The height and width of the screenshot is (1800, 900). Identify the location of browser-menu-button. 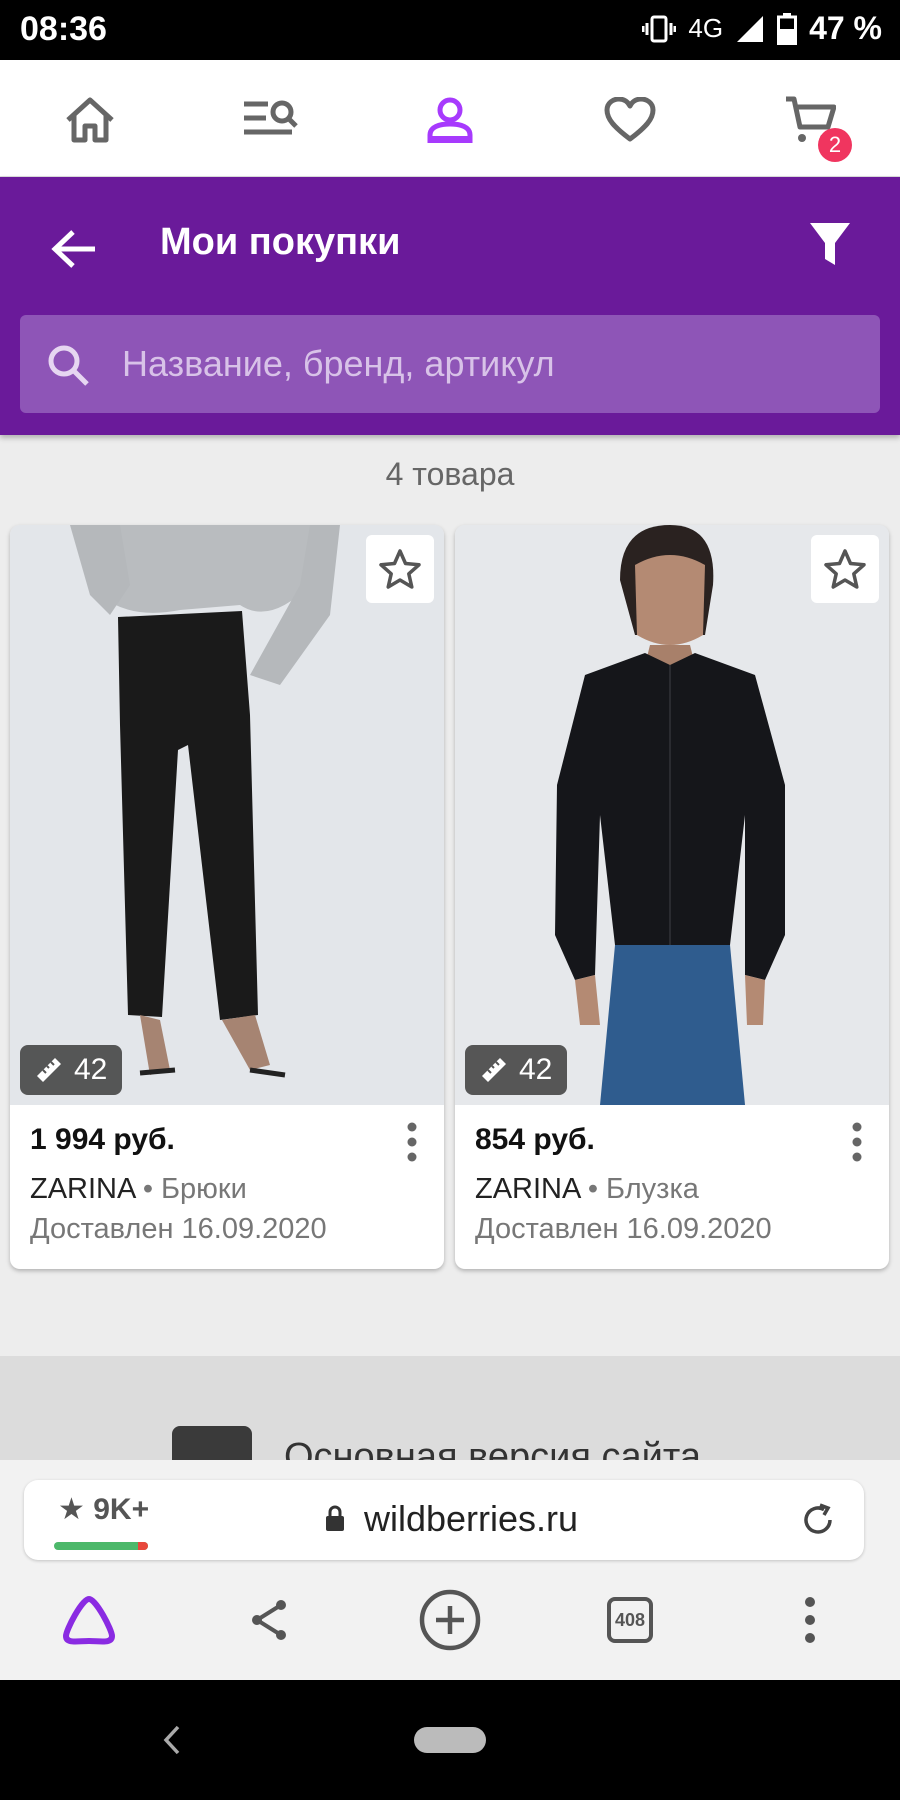
(810, 1620).